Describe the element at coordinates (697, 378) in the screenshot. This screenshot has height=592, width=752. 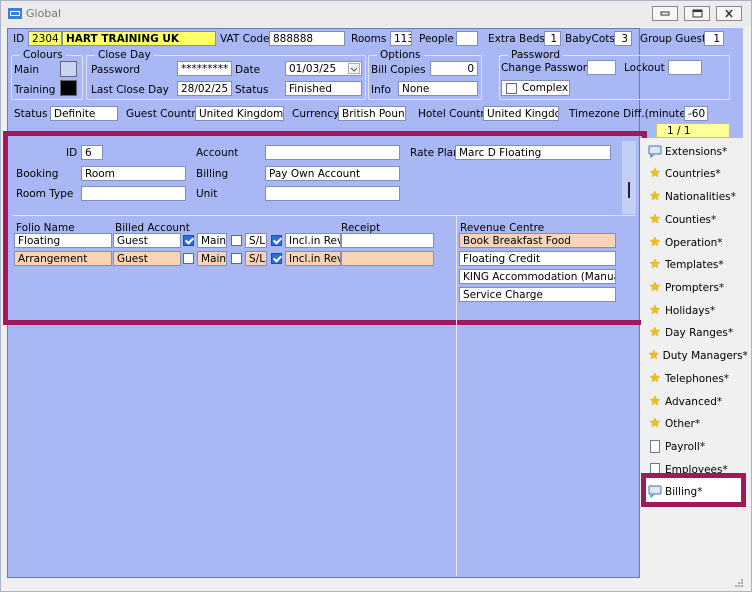
I see `sidebar-item-label: Telephones*` at that location.